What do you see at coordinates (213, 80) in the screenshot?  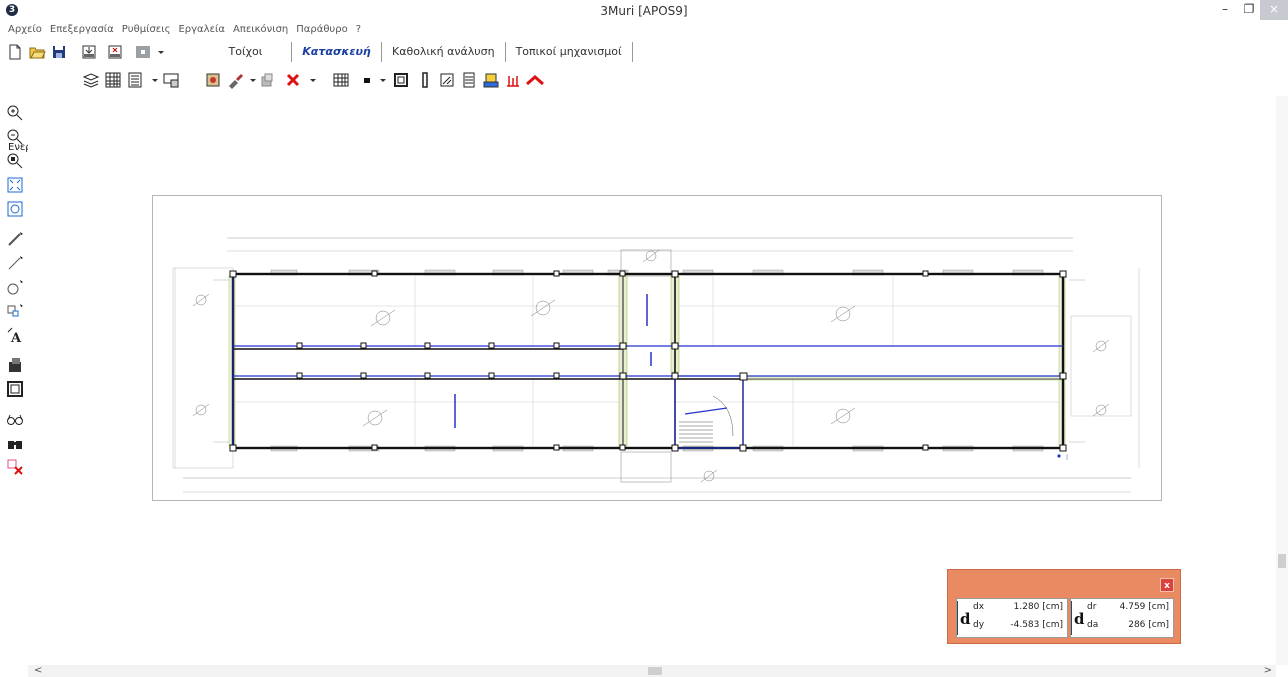 I see `wall-block-icon` at bounding box center [213, 80].